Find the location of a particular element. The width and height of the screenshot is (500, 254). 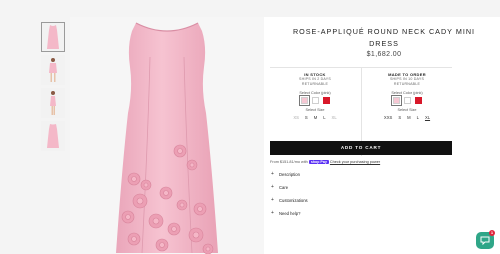

accordion-care: + Care is located at coordinates (361, 187).